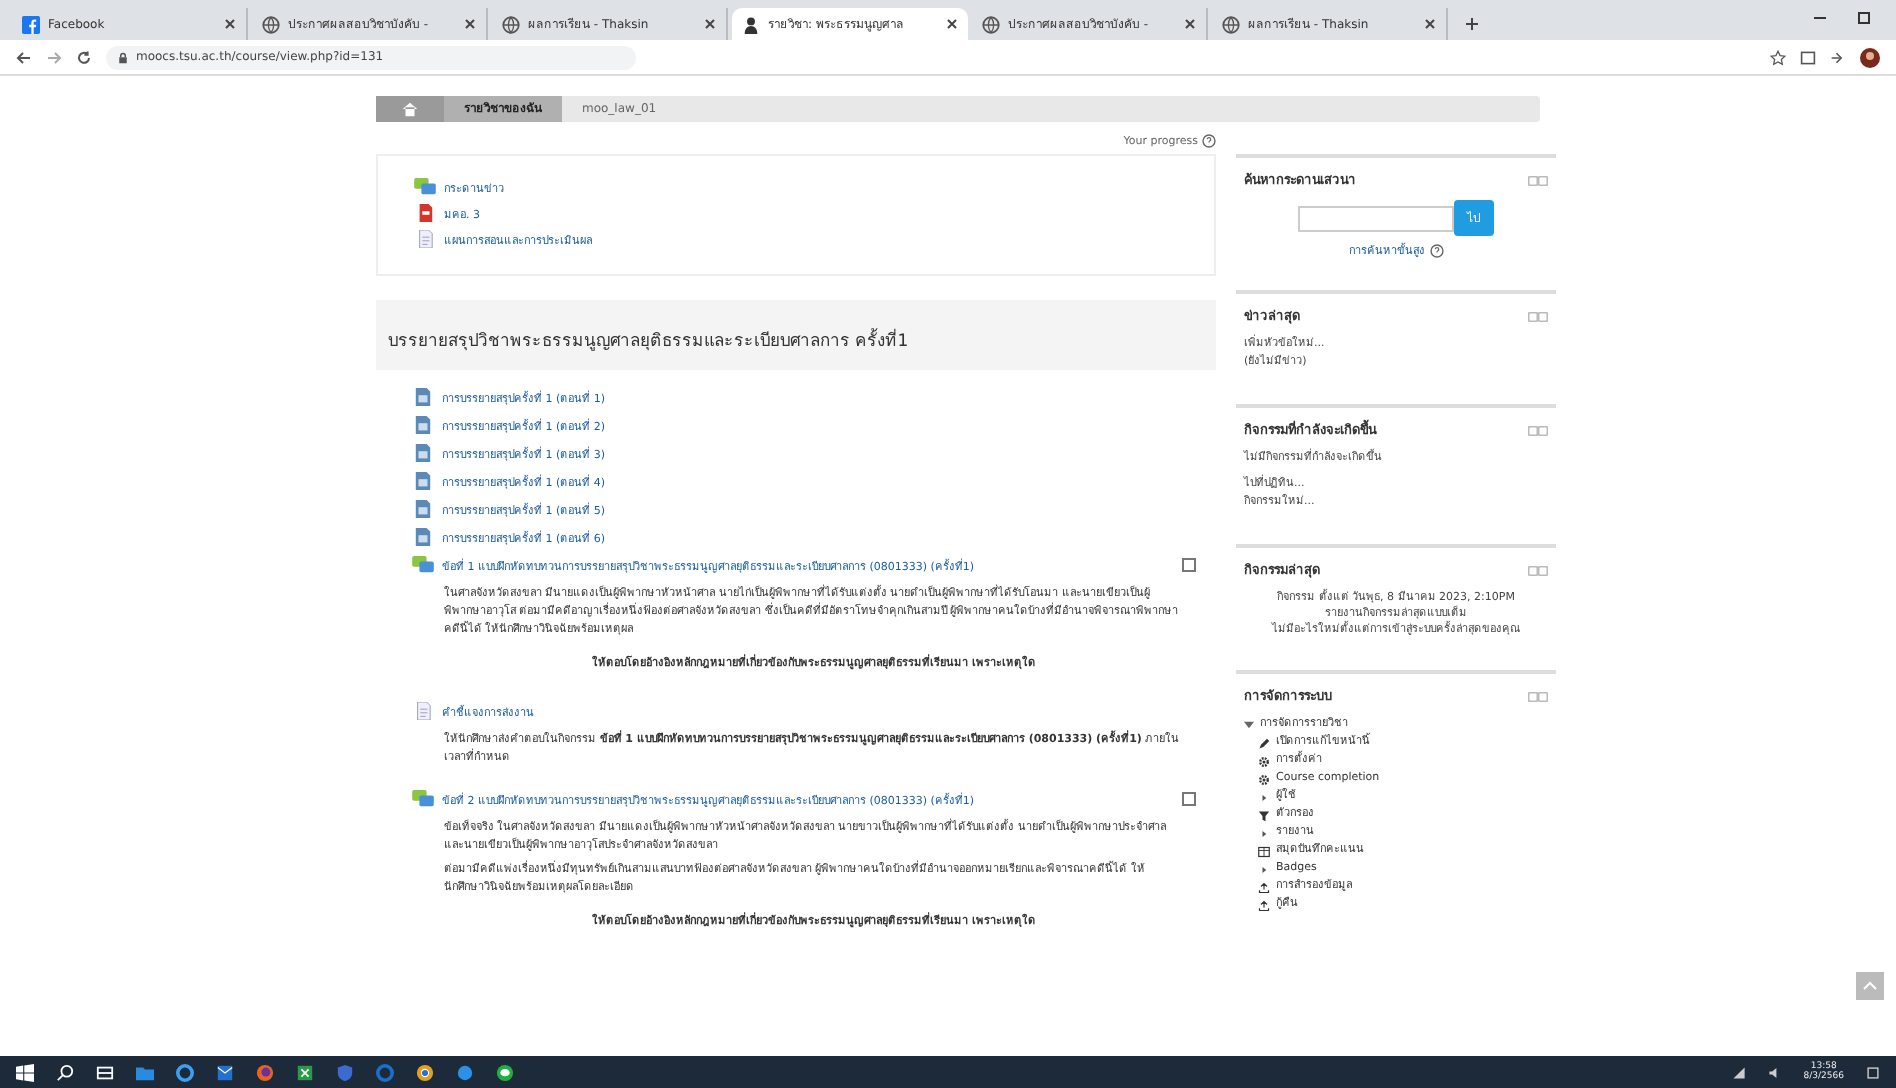  I want to click on folder-icon, so click(145, 1072).